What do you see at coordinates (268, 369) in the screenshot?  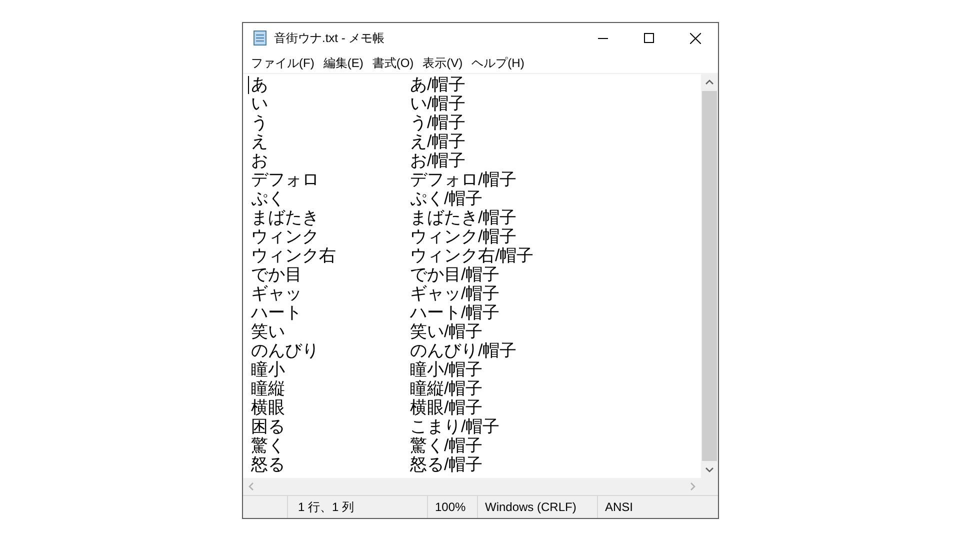 I see `text-line: 瞳小` at bounding box center [268, 369].